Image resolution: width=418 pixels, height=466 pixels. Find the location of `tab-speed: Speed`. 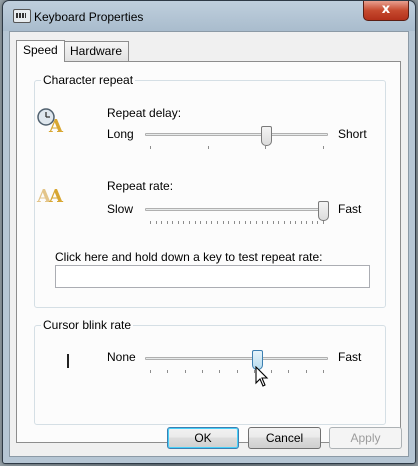

tab-speed: Speed is located at coordinates (40, 51).